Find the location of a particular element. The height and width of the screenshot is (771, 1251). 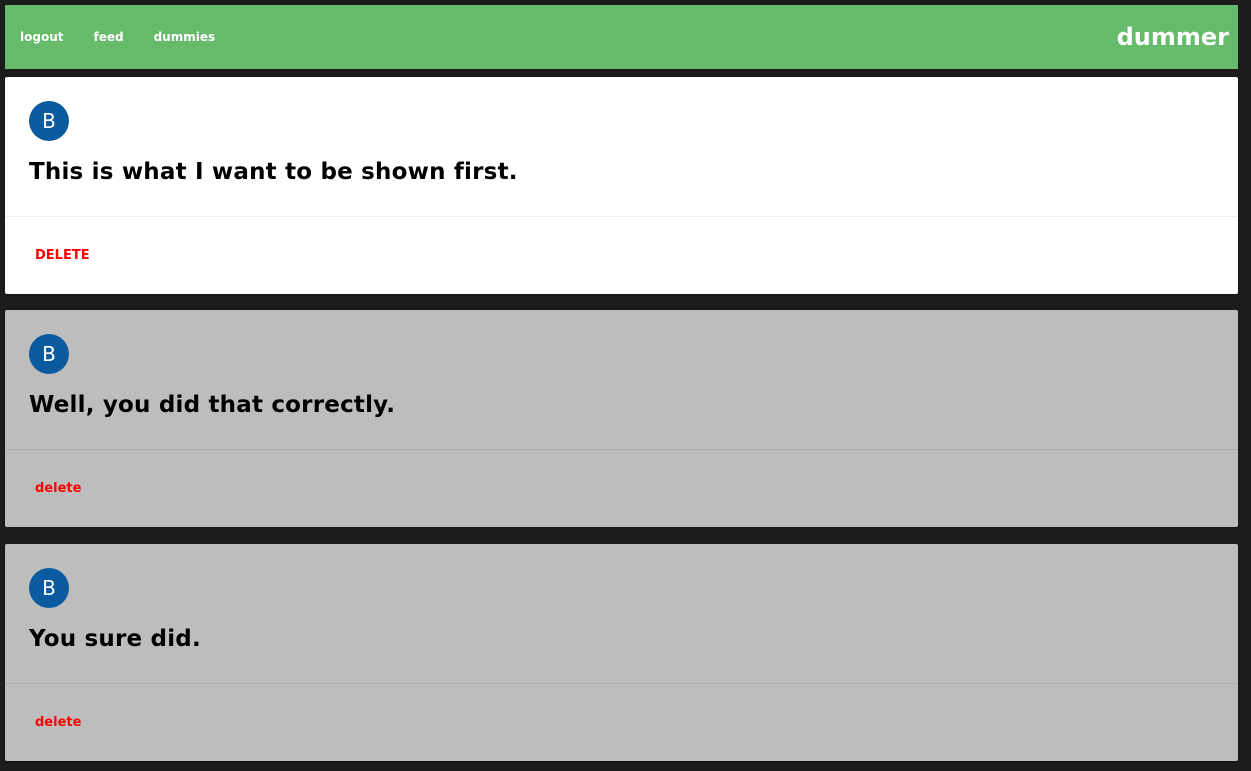

post-text: This is what I want to be shown first. is located at coordinates (273, 172).